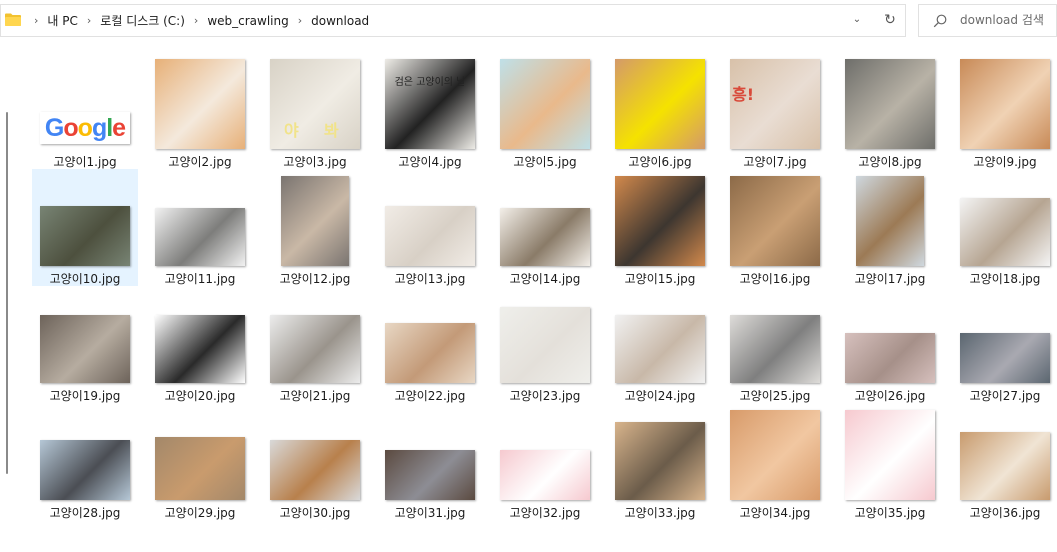  I want to click on breadcrumb-item-download: download, so click(340, 21).